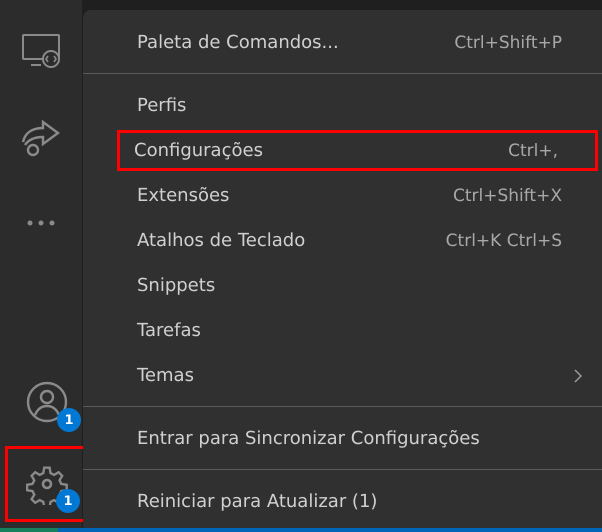  I want to click on menu-label: Reiniciar para Atualizar (1), so click(257, 501).